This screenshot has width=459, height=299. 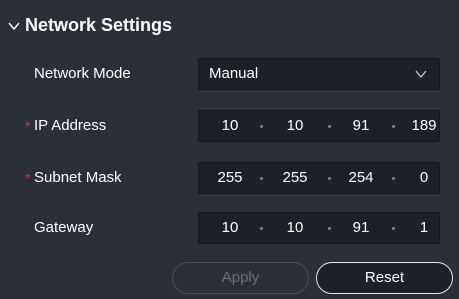 What do you see at coordinates (319, 126) in the screenshot?
I see `ip-address-input: 10 10 91 189` at bounding box center [319, 126].